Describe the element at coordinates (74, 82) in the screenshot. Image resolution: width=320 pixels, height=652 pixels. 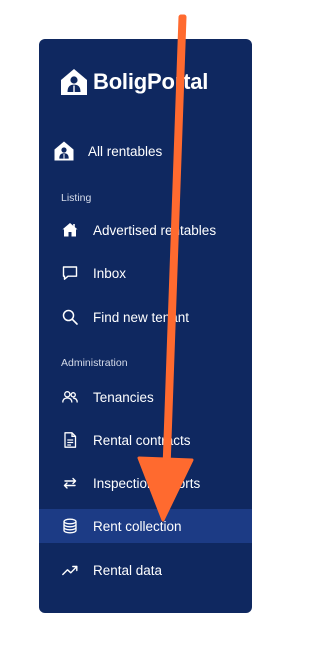
I see `logo-house-icon` at that location.